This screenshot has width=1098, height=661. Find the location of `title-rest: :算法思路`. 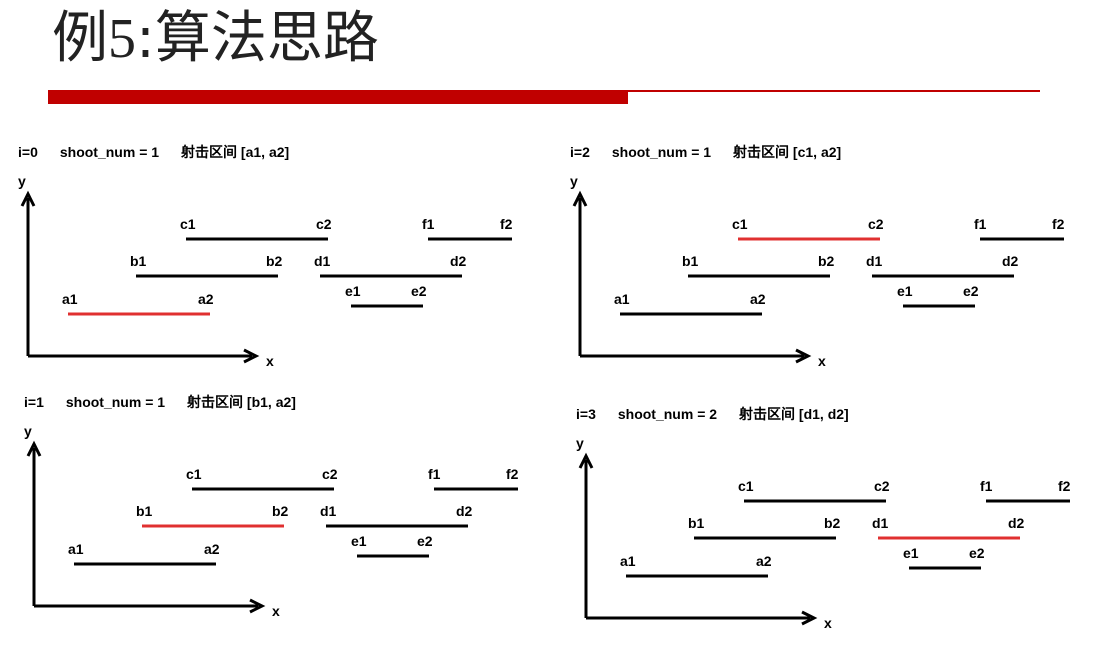

title-rest: :算法思路 is located at coordinates (257, 38).